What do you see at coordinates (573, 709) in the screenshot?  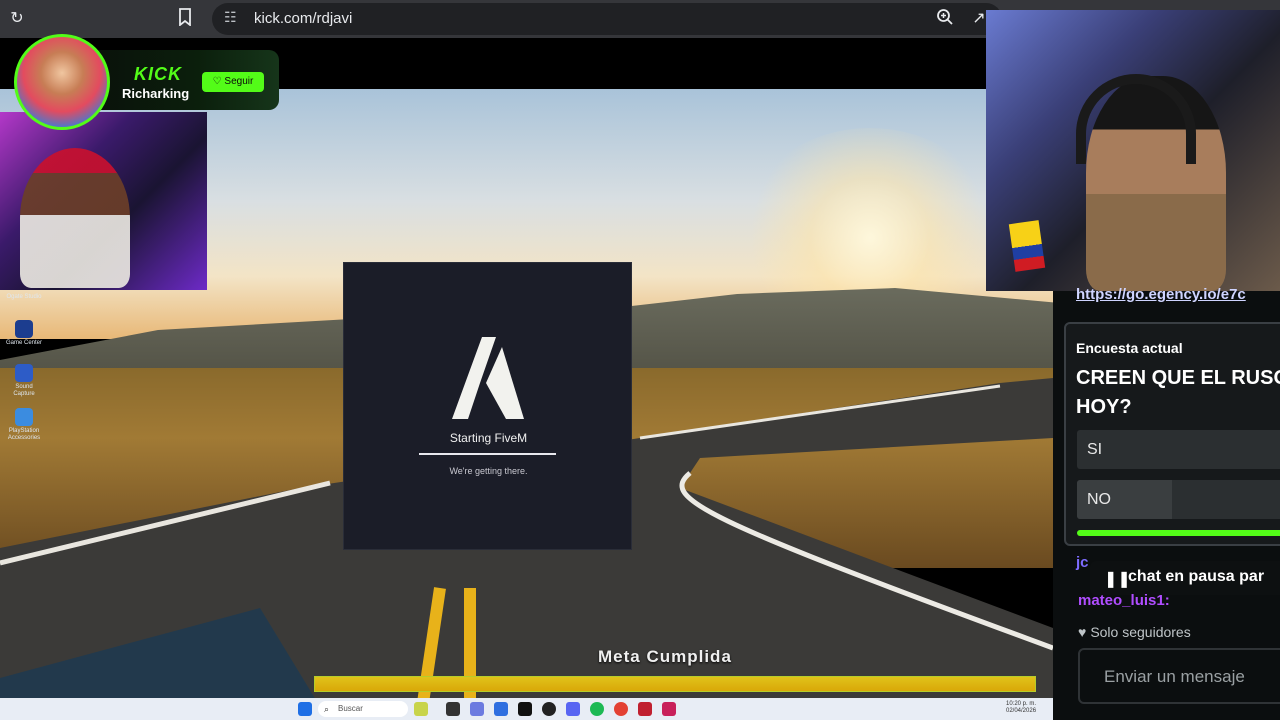 I see `discord-icon` at bounding box center [573, 709].